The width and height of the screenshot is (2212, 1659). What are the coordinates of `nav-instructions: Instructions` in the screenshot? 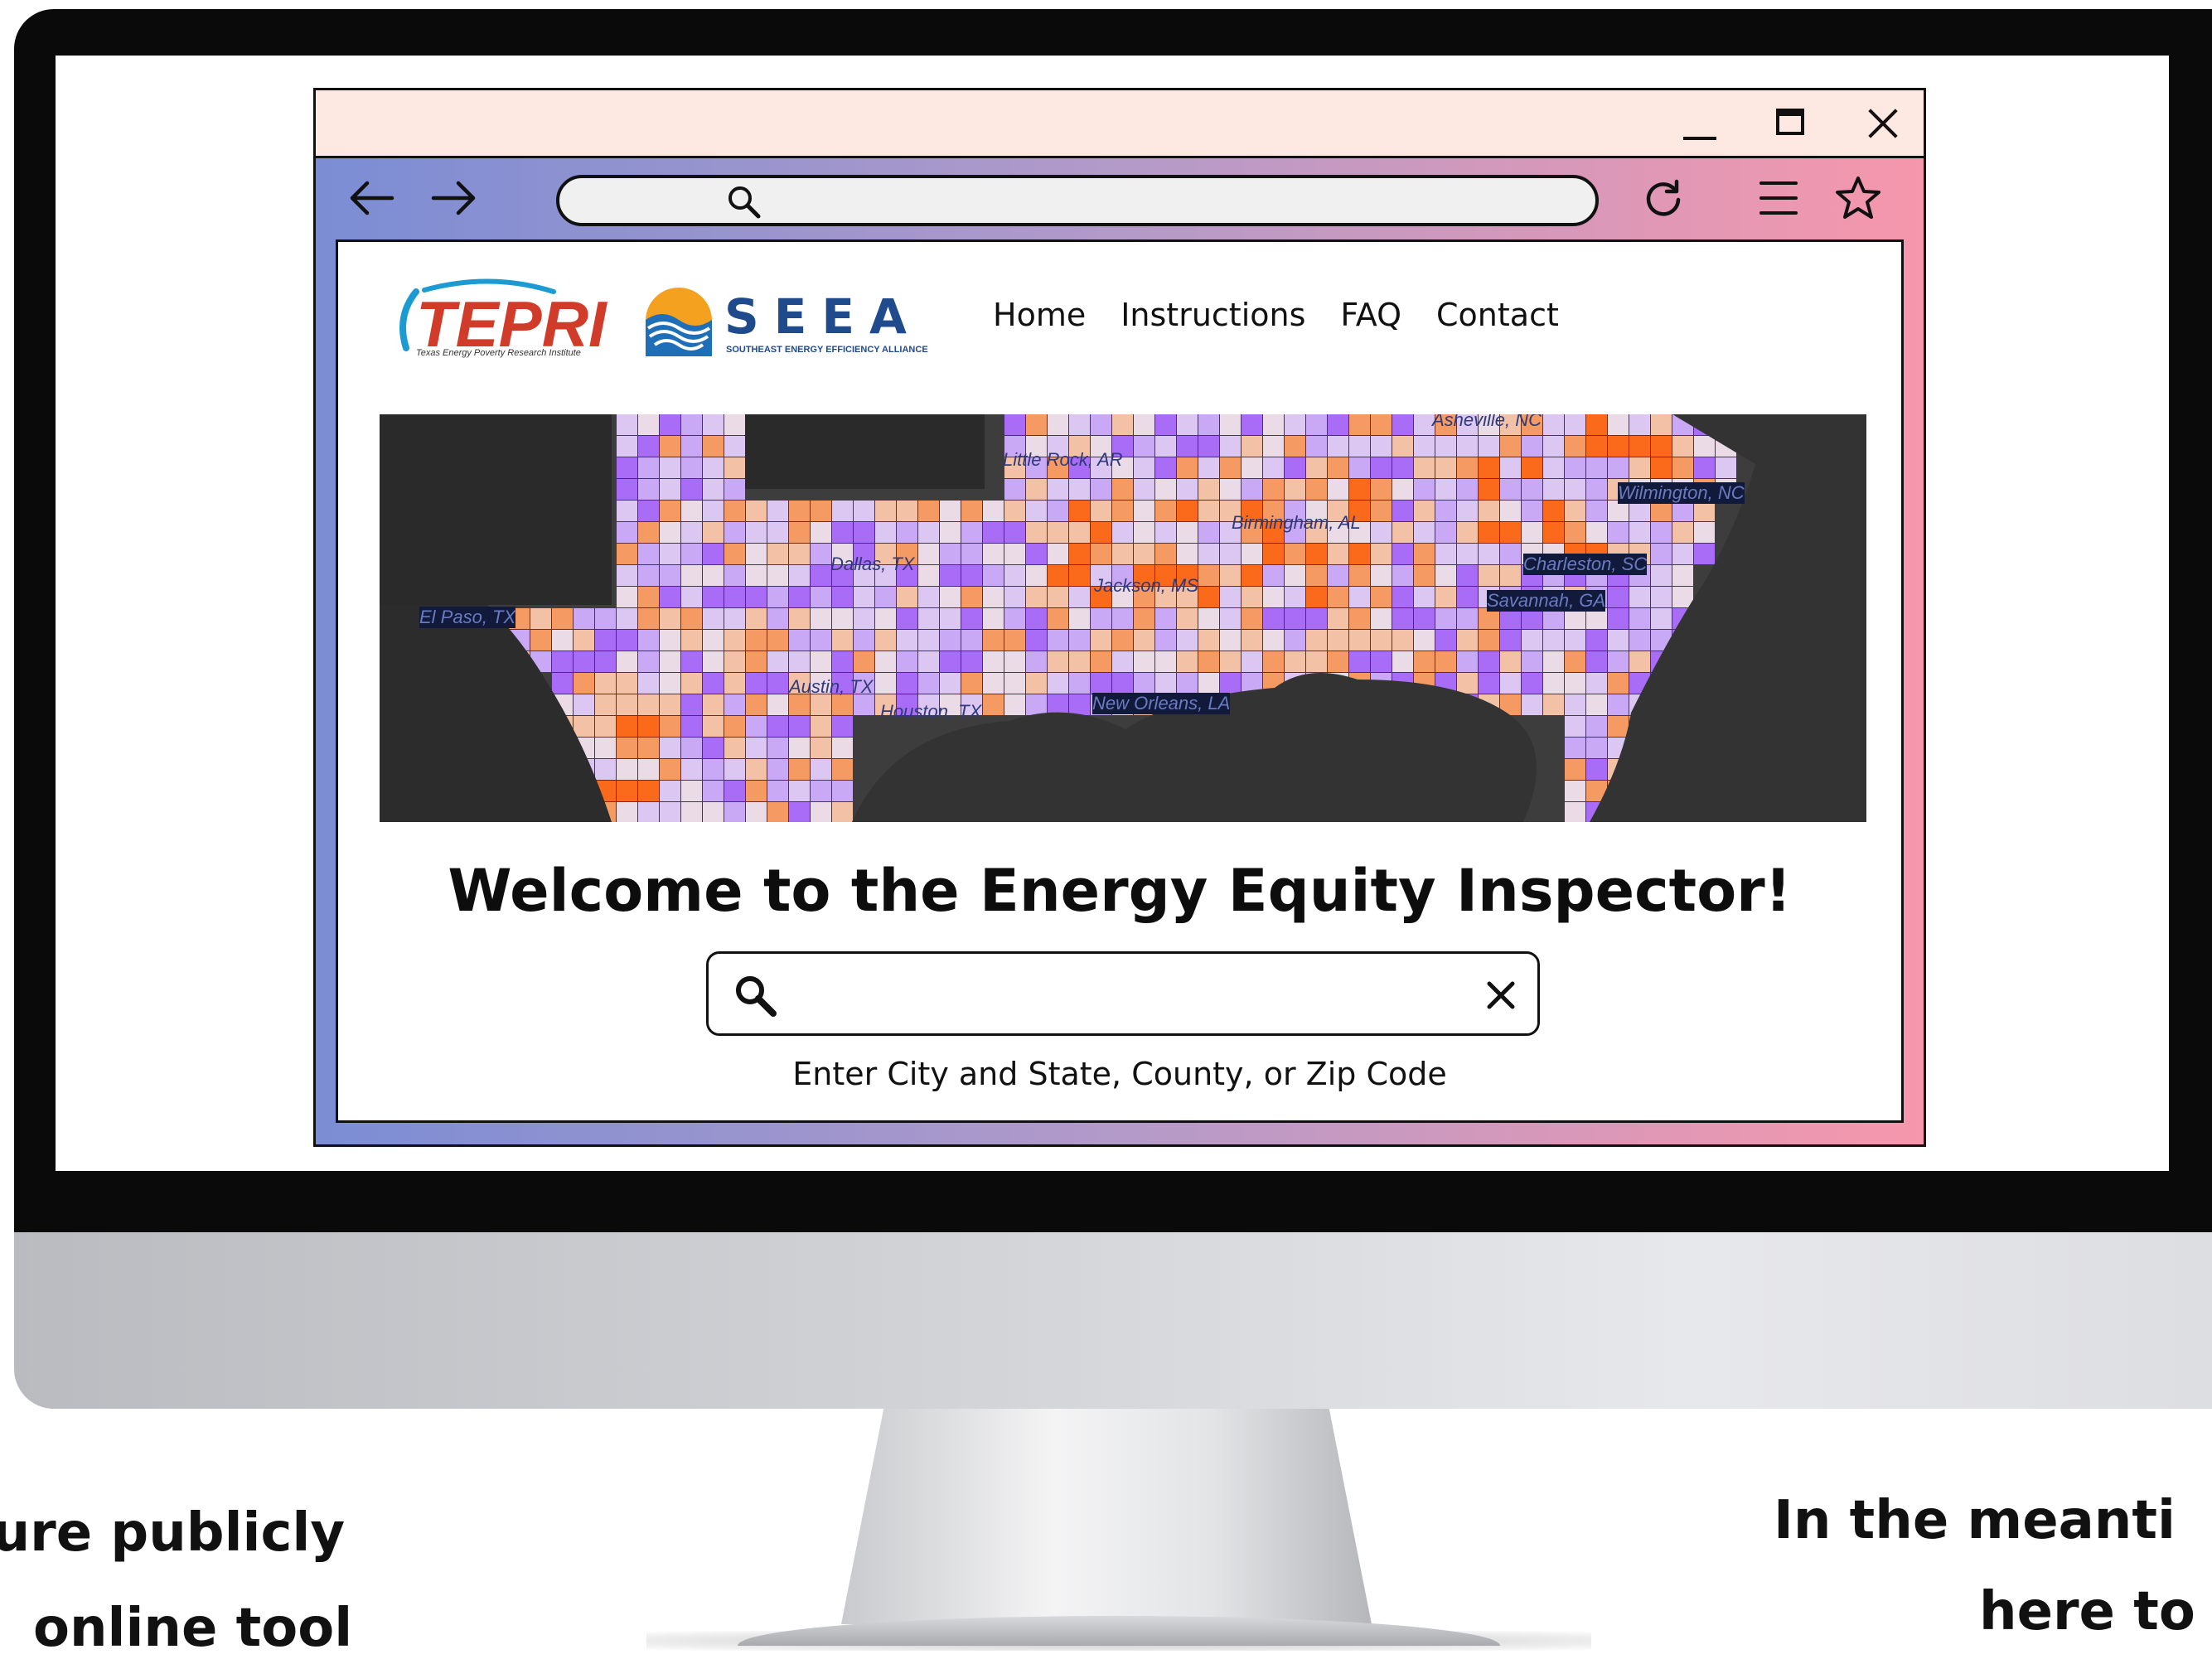 It's located at (1213, 315).